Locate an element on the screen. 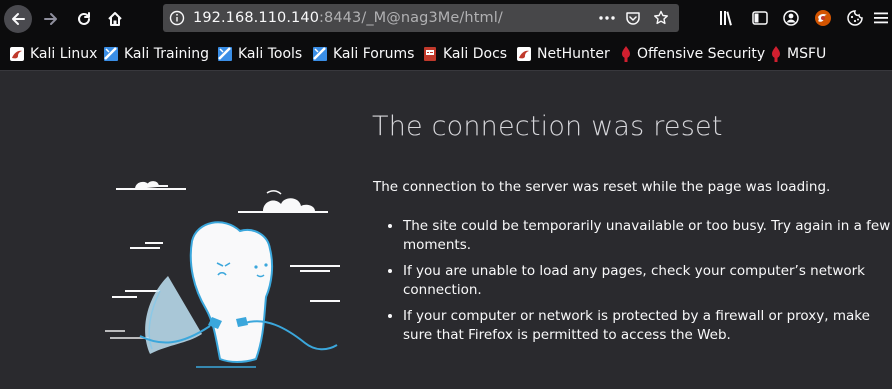  forward-button is located at coordinates (51, 19).